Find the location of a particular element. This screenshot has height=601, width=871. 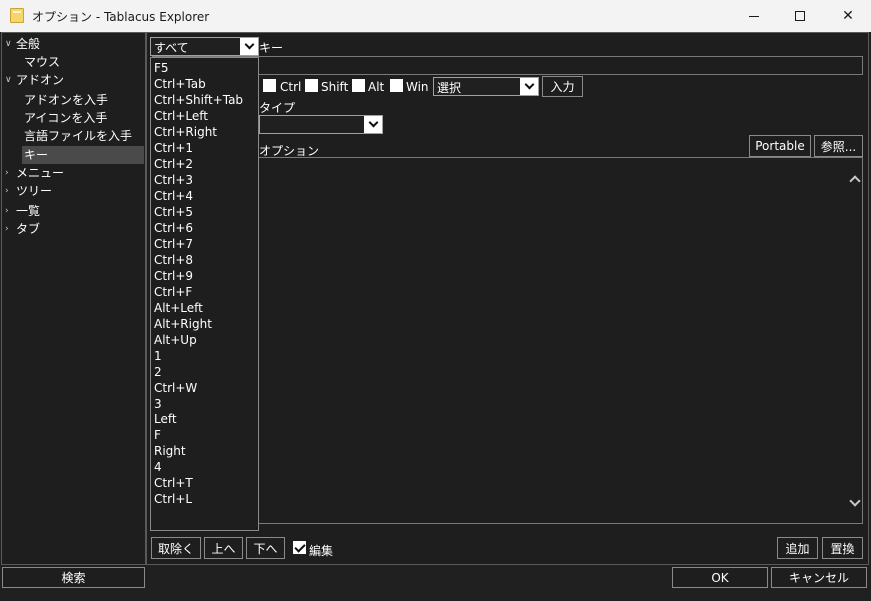

win-label: Win is located at coordinates (417, 87).